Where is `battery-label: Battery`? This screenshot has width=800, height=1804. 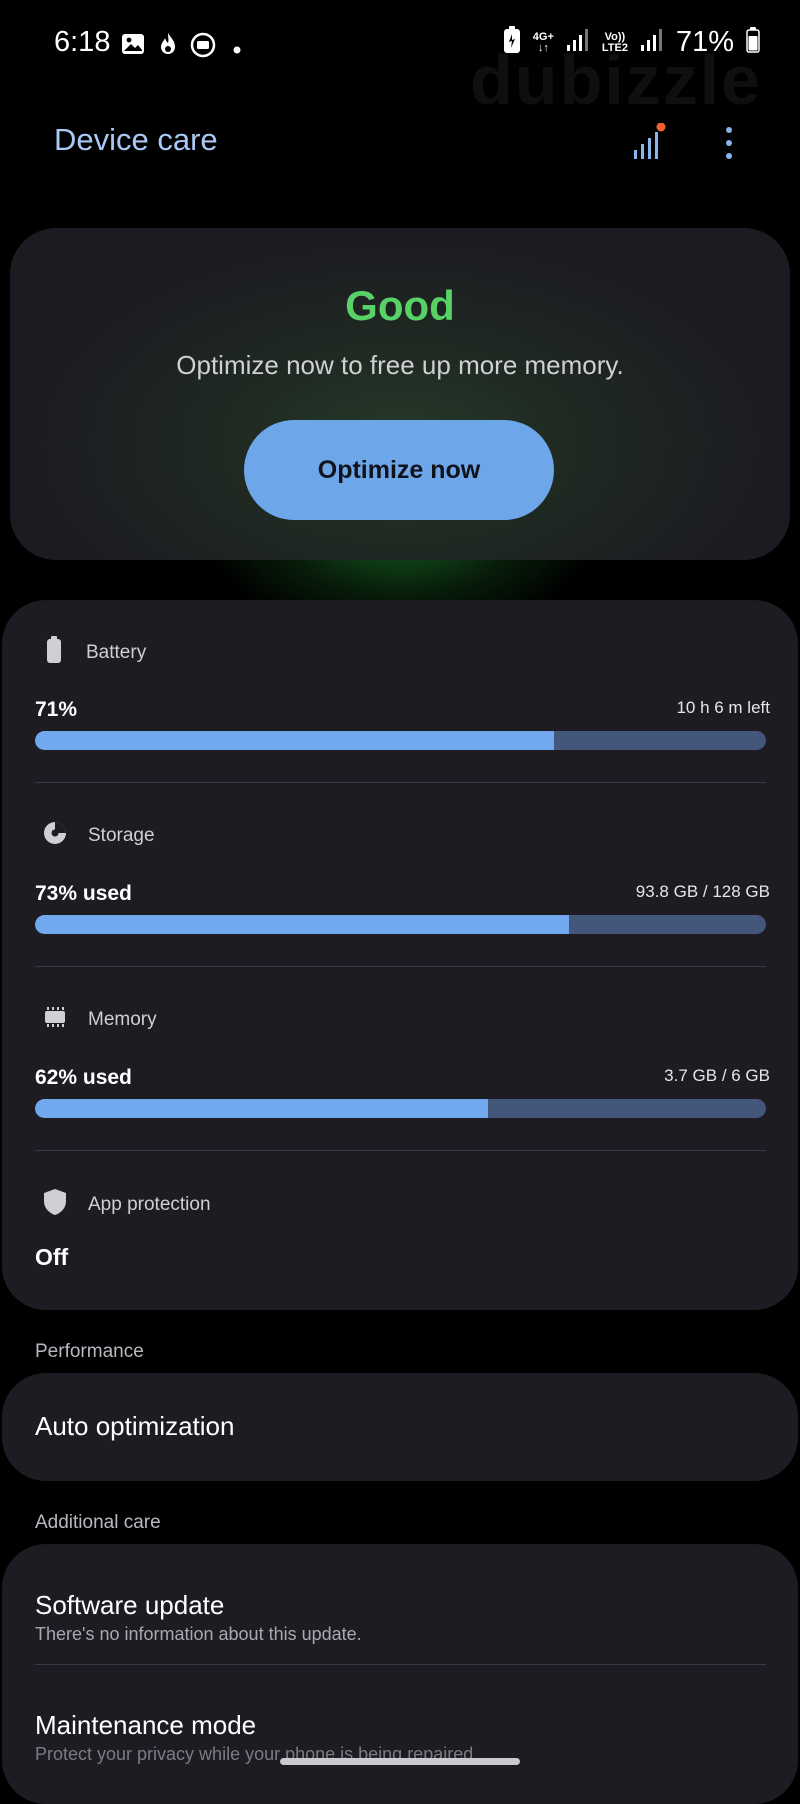 battery-label: Battery is located at coordinates (116, 652).